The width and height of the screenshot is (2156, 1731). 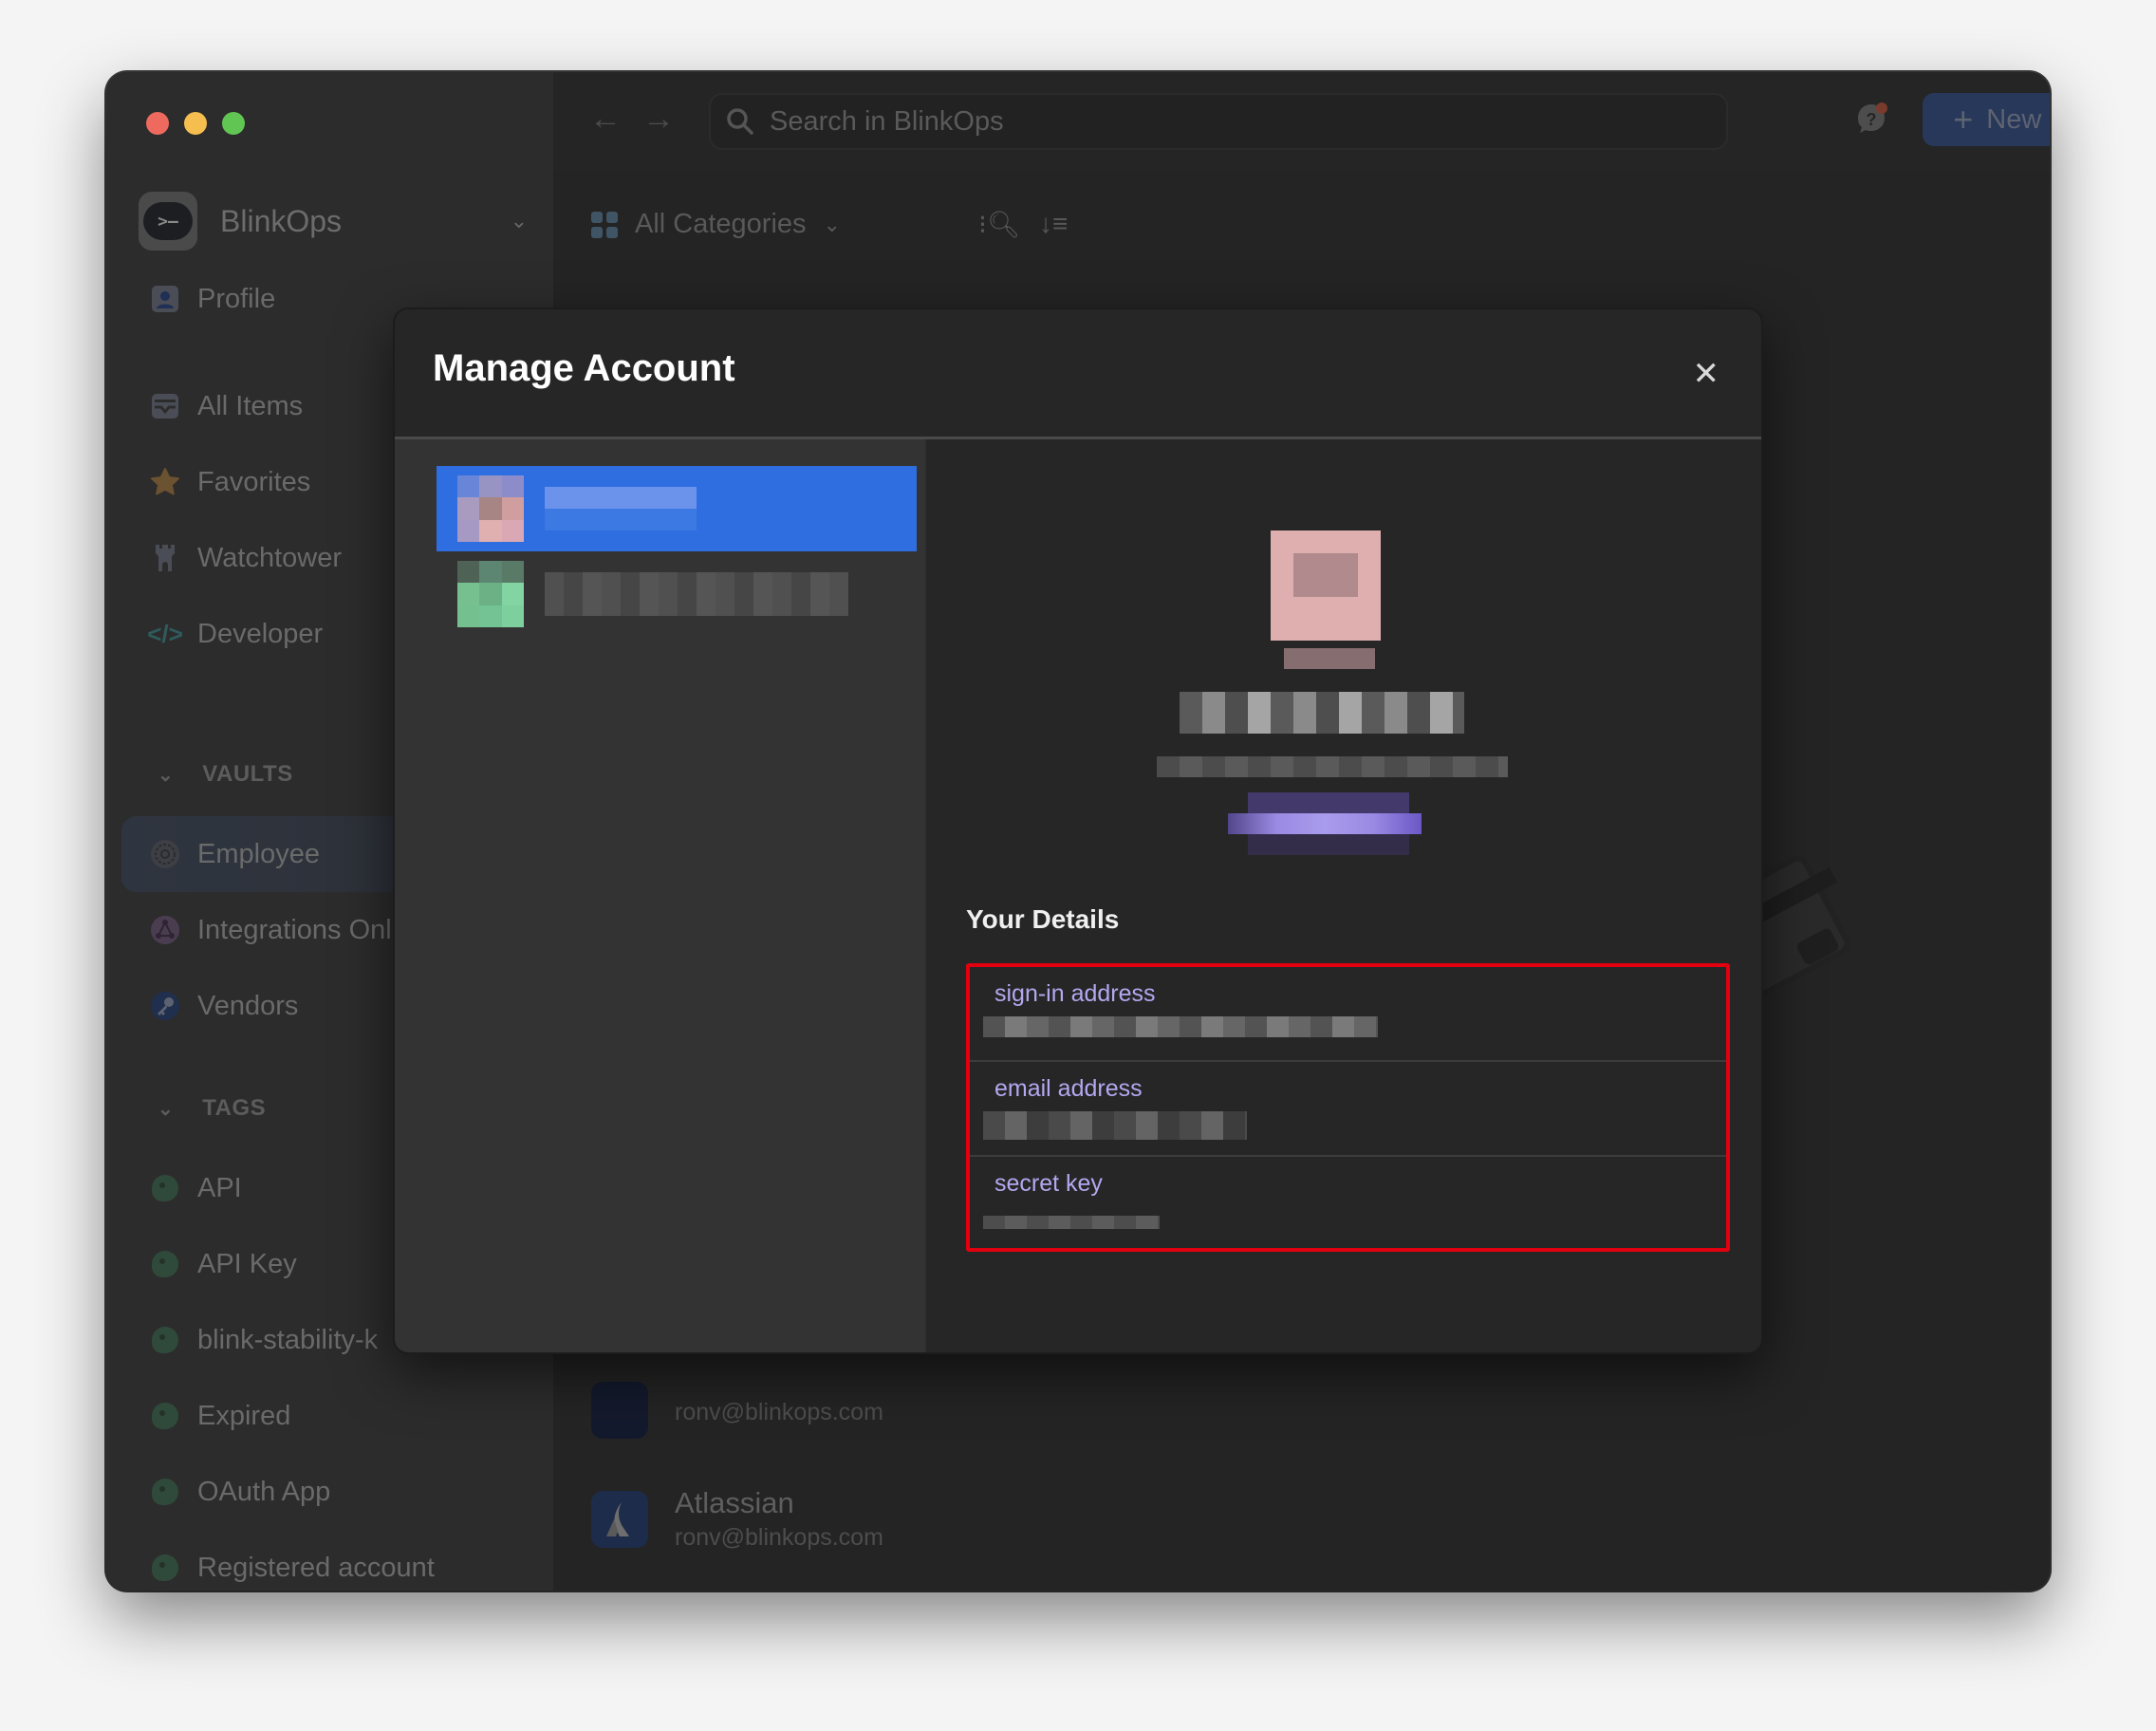 What do you see at coordinates (264, 1340) in the screenshot?
I see `sidebar-tag: blink-stability-k` at bounding box center [264, 1340].